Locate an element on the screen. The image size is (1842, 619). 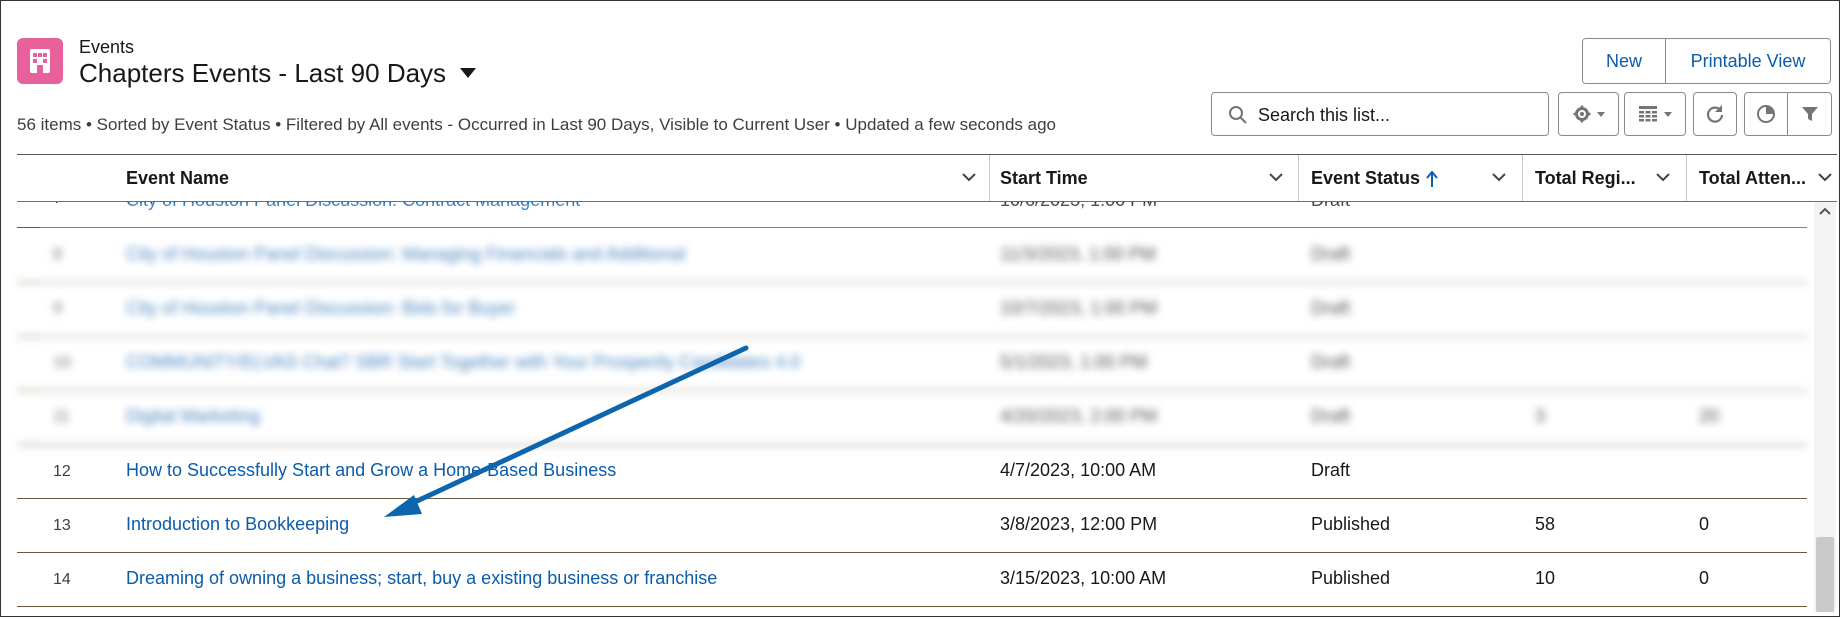
filter-button is located at coordinates (1809, 114).